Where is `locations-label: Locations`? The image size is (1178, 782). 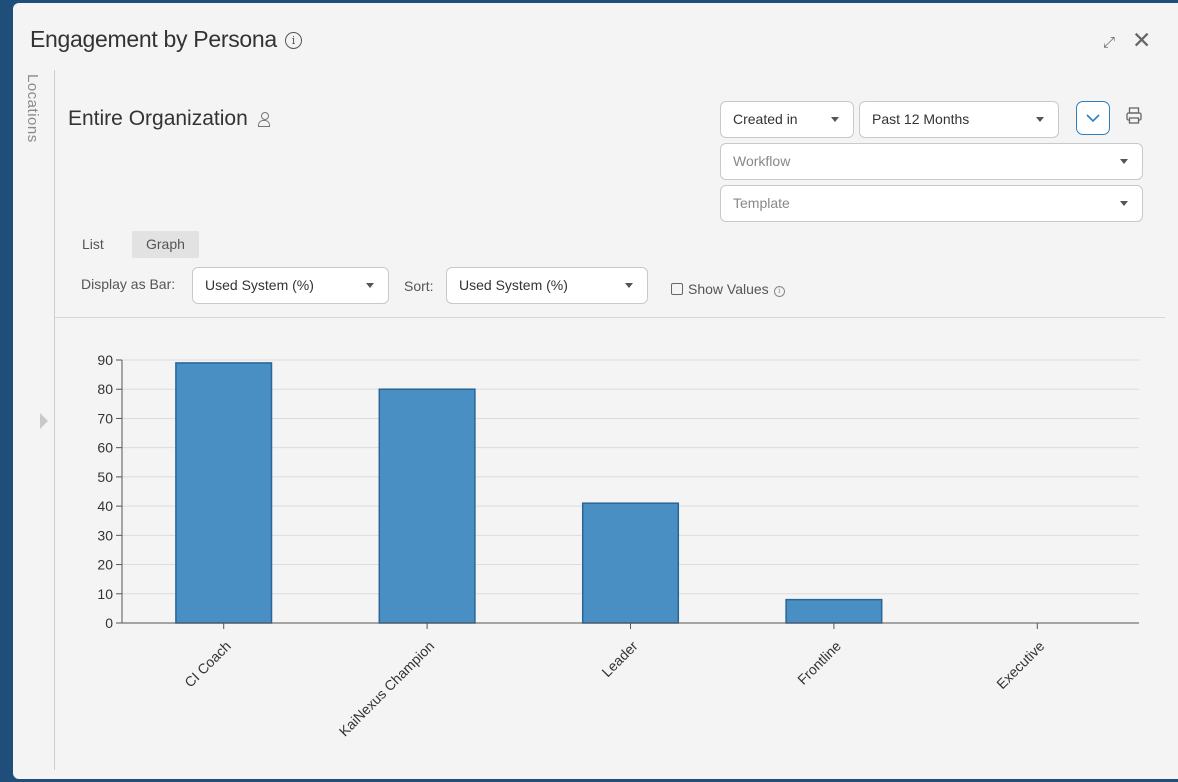
locations-label: Locations is located at coordinates (32, 108).